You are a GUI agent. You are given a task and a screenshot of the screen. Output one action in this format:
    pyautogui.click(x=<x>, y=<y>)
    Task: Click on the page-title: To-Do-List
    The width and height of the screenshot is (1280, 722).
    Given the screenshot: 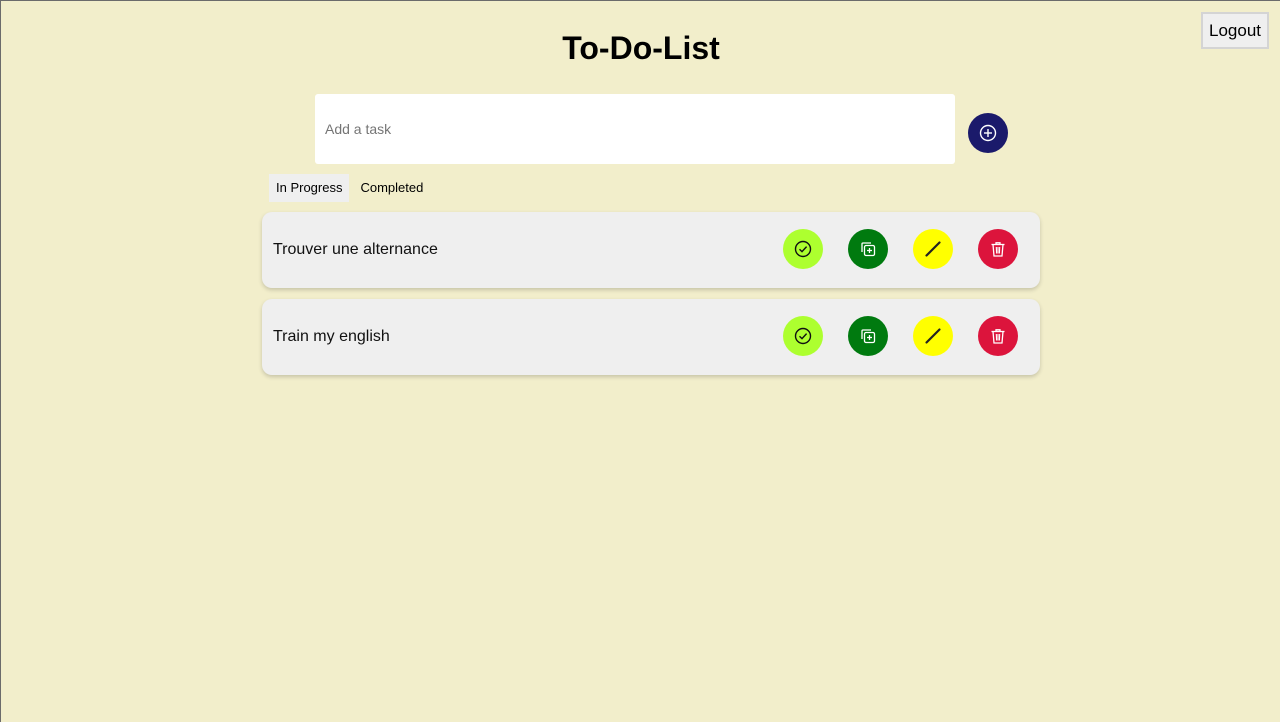 What is the action you would take?
    pyautogui.click(x=641, y=48)
    